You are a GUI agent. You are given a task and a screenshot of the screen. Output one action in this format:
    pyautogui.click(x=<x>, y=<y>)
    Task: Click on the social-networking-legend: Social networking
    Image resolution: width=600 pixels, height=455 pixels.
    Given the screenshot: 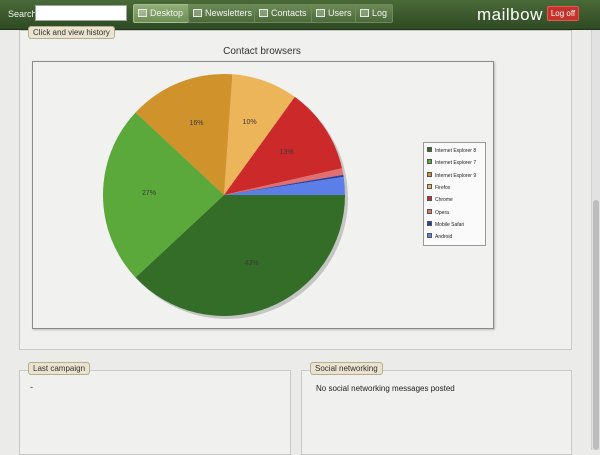 What is the action you would take?
    pyautogui.click(x=346, y=368)
    